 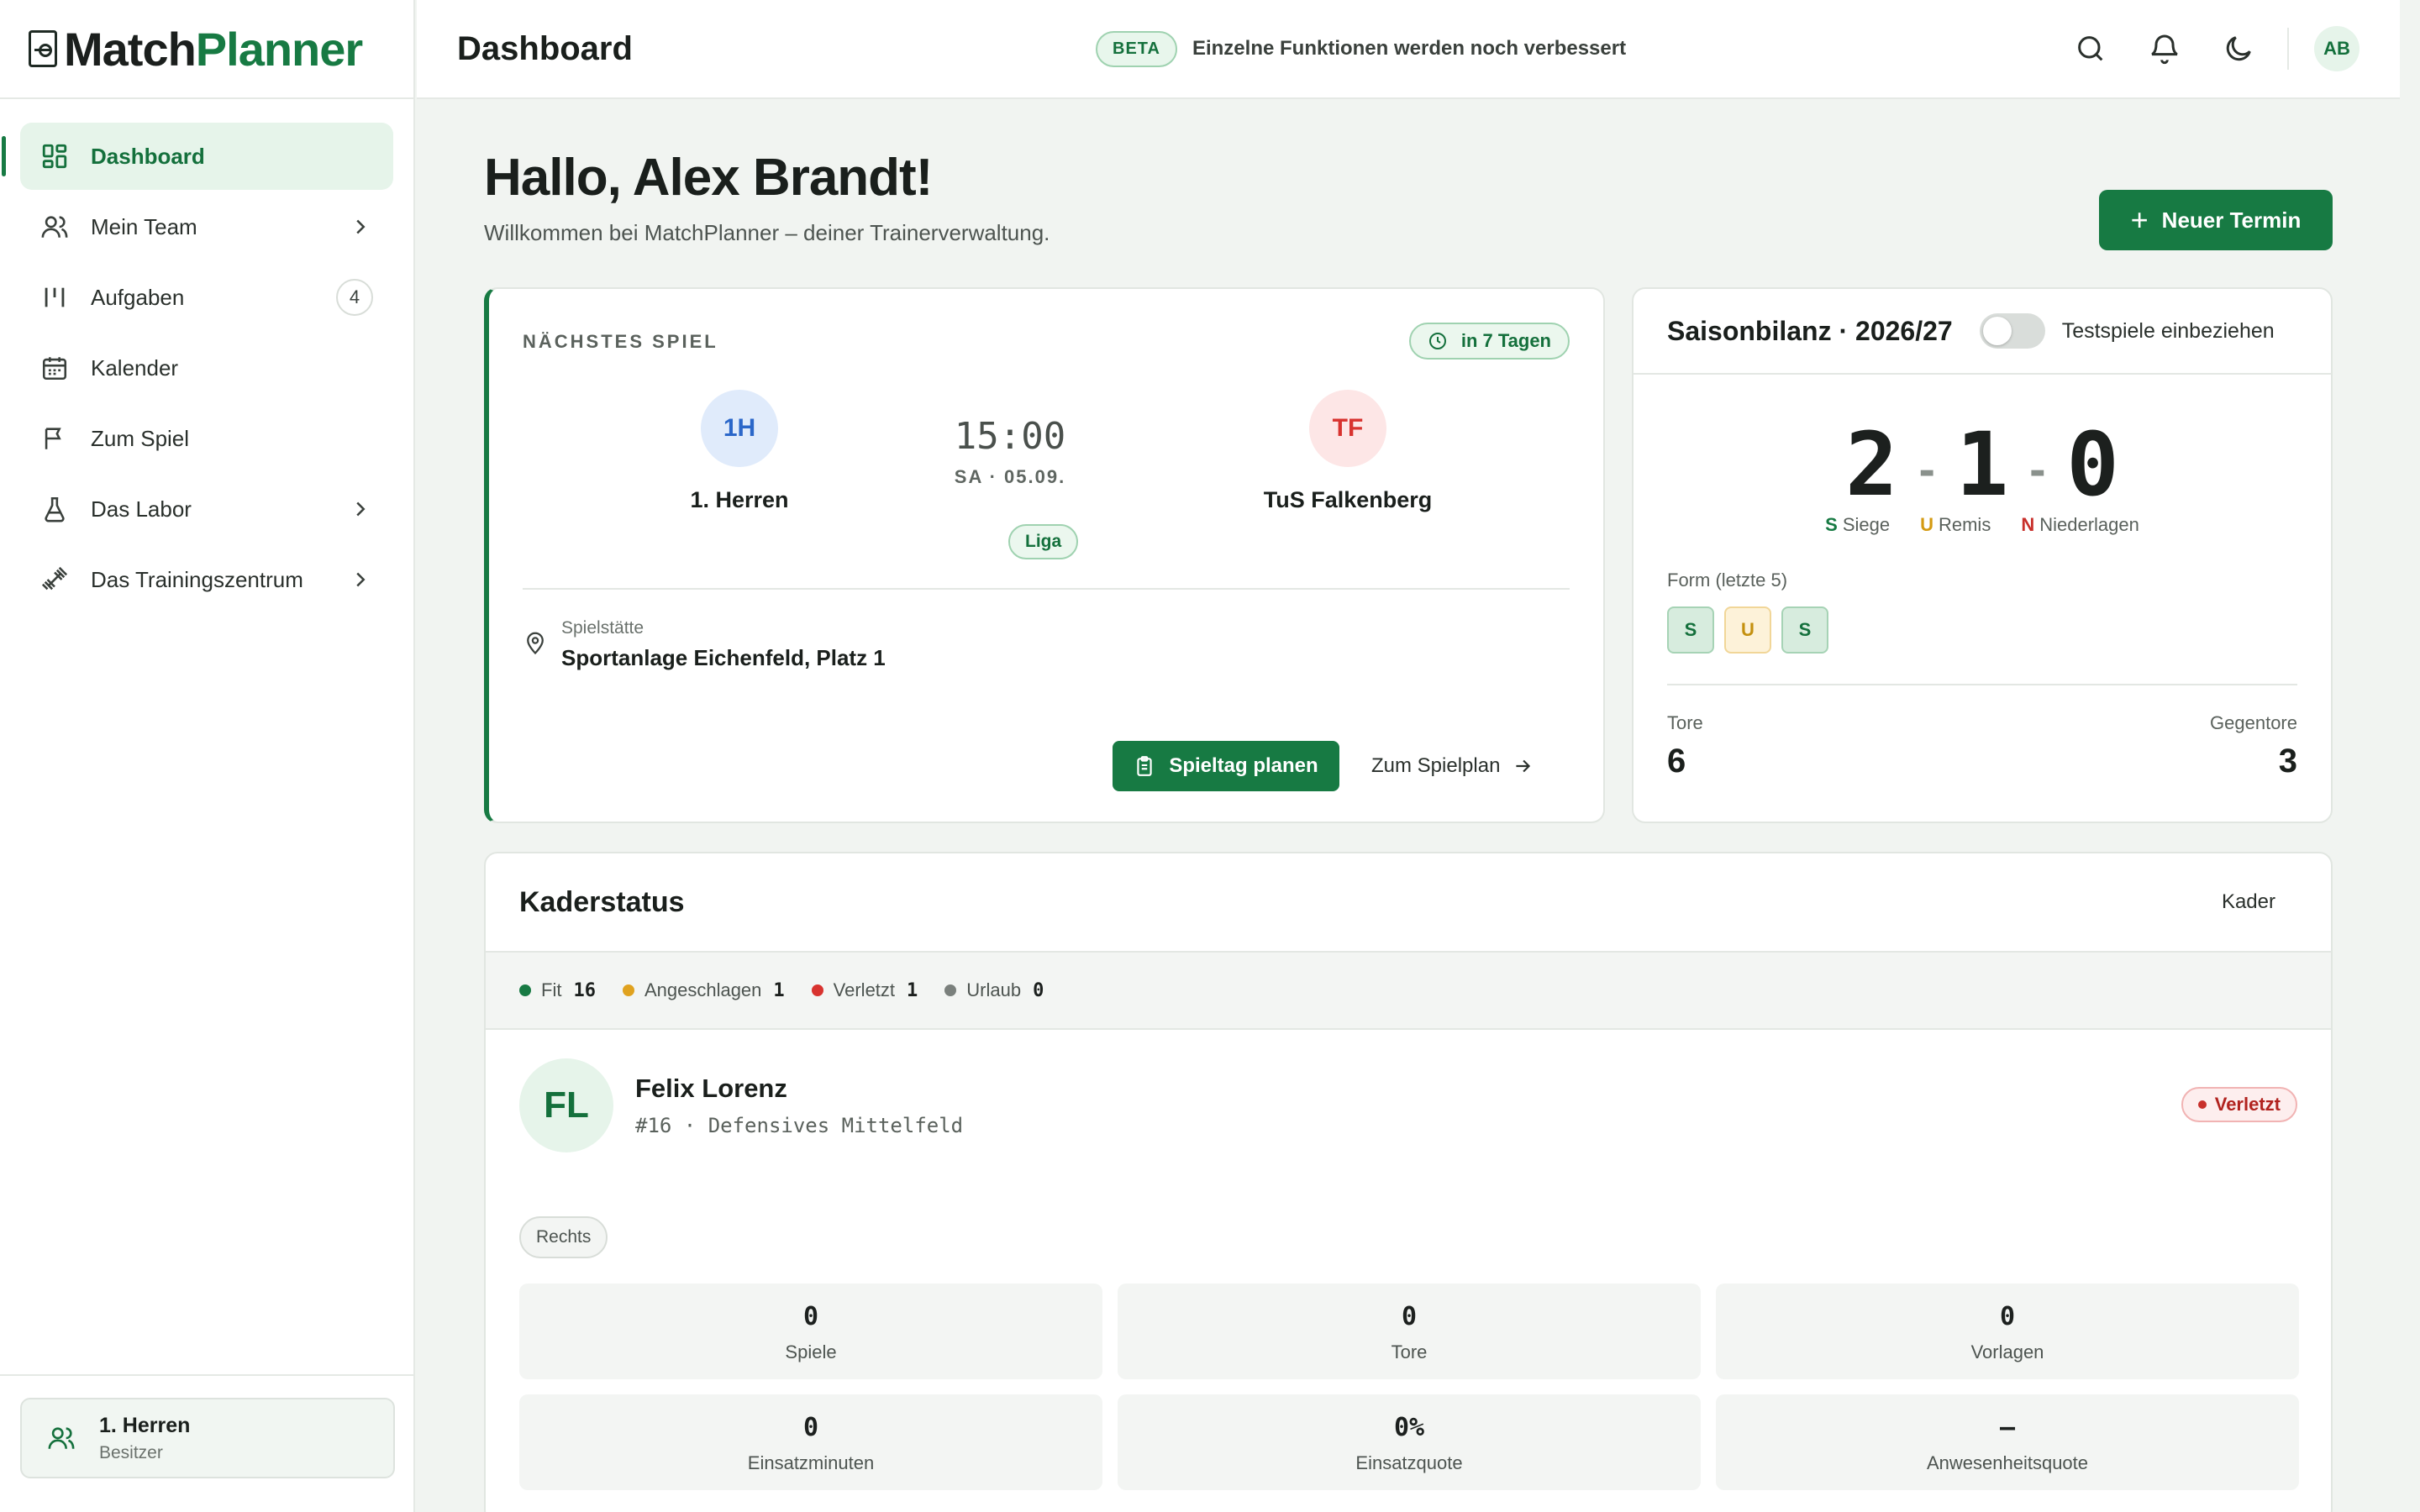 What do you see at coordinates (1409, 1442) in the screenshot?
I see `stat-tile: 0% Einsatzquote` at bounding box center [1409, 1442].